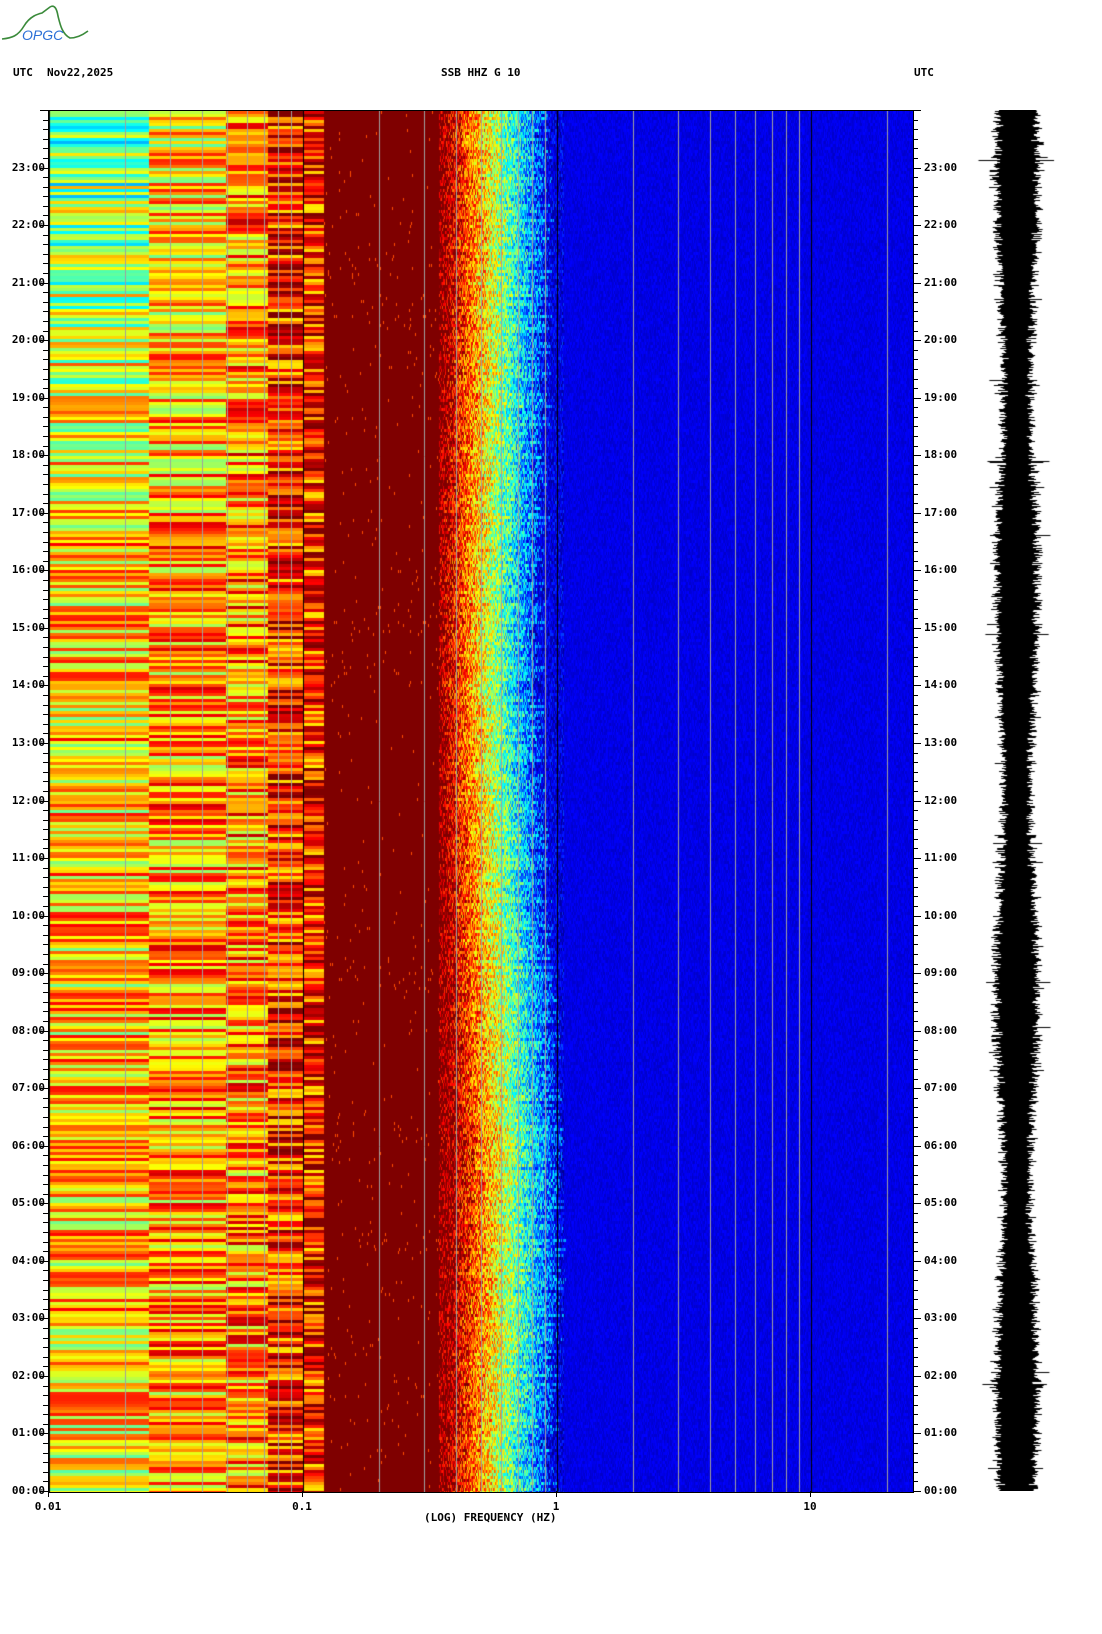  Describe the element at coordinates (48, 1506) in the screenshot. I see `x-tick-label: 0.01` at that location.